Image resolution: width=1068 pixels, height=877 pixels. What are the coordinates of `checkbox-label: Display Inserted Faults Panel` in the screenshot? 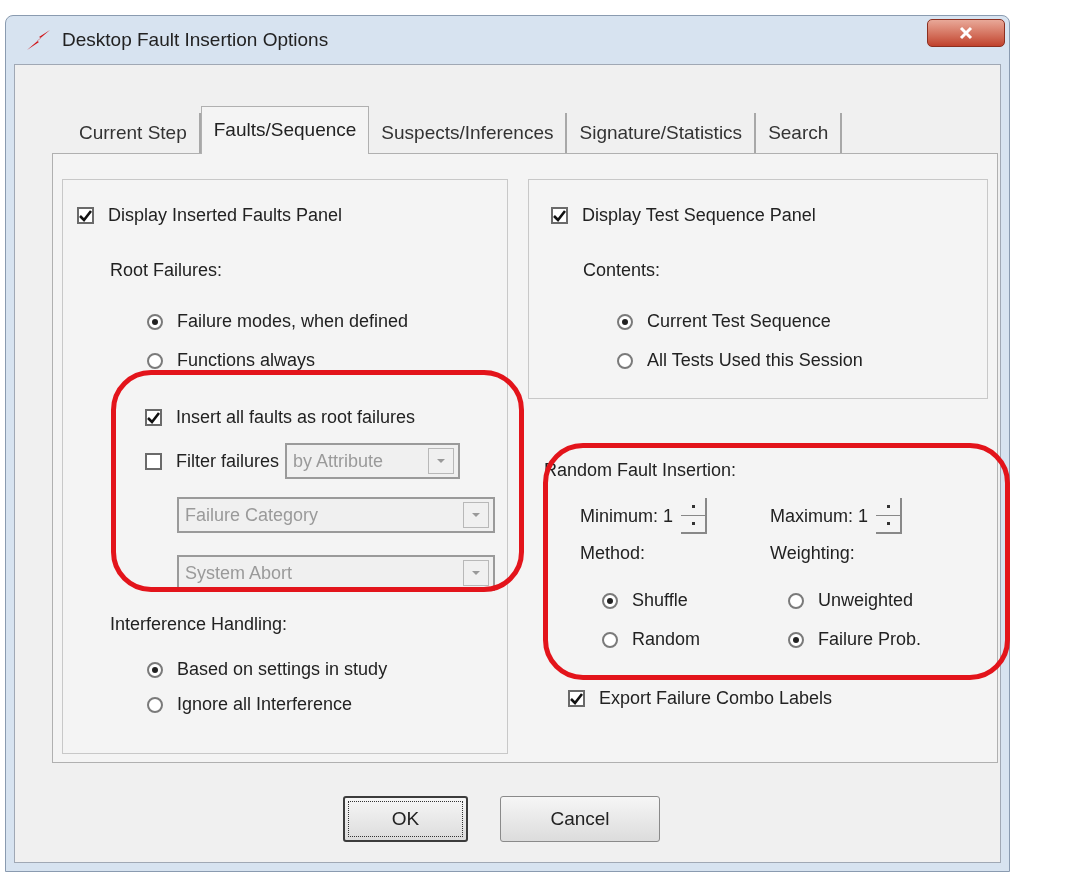 It's located at (225, 215).